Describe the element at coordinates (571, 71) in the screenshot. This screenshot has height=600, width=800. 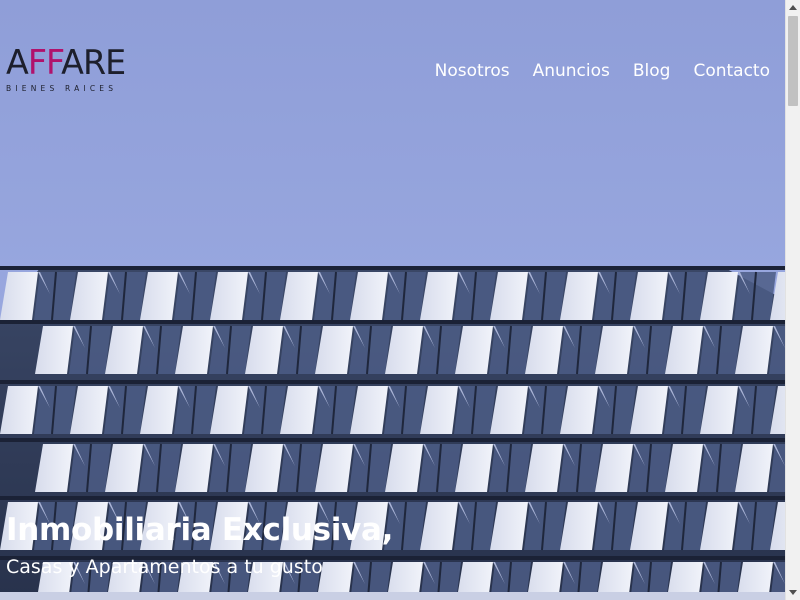
I see `nav-item-anuncios: Anuncios` at that location.